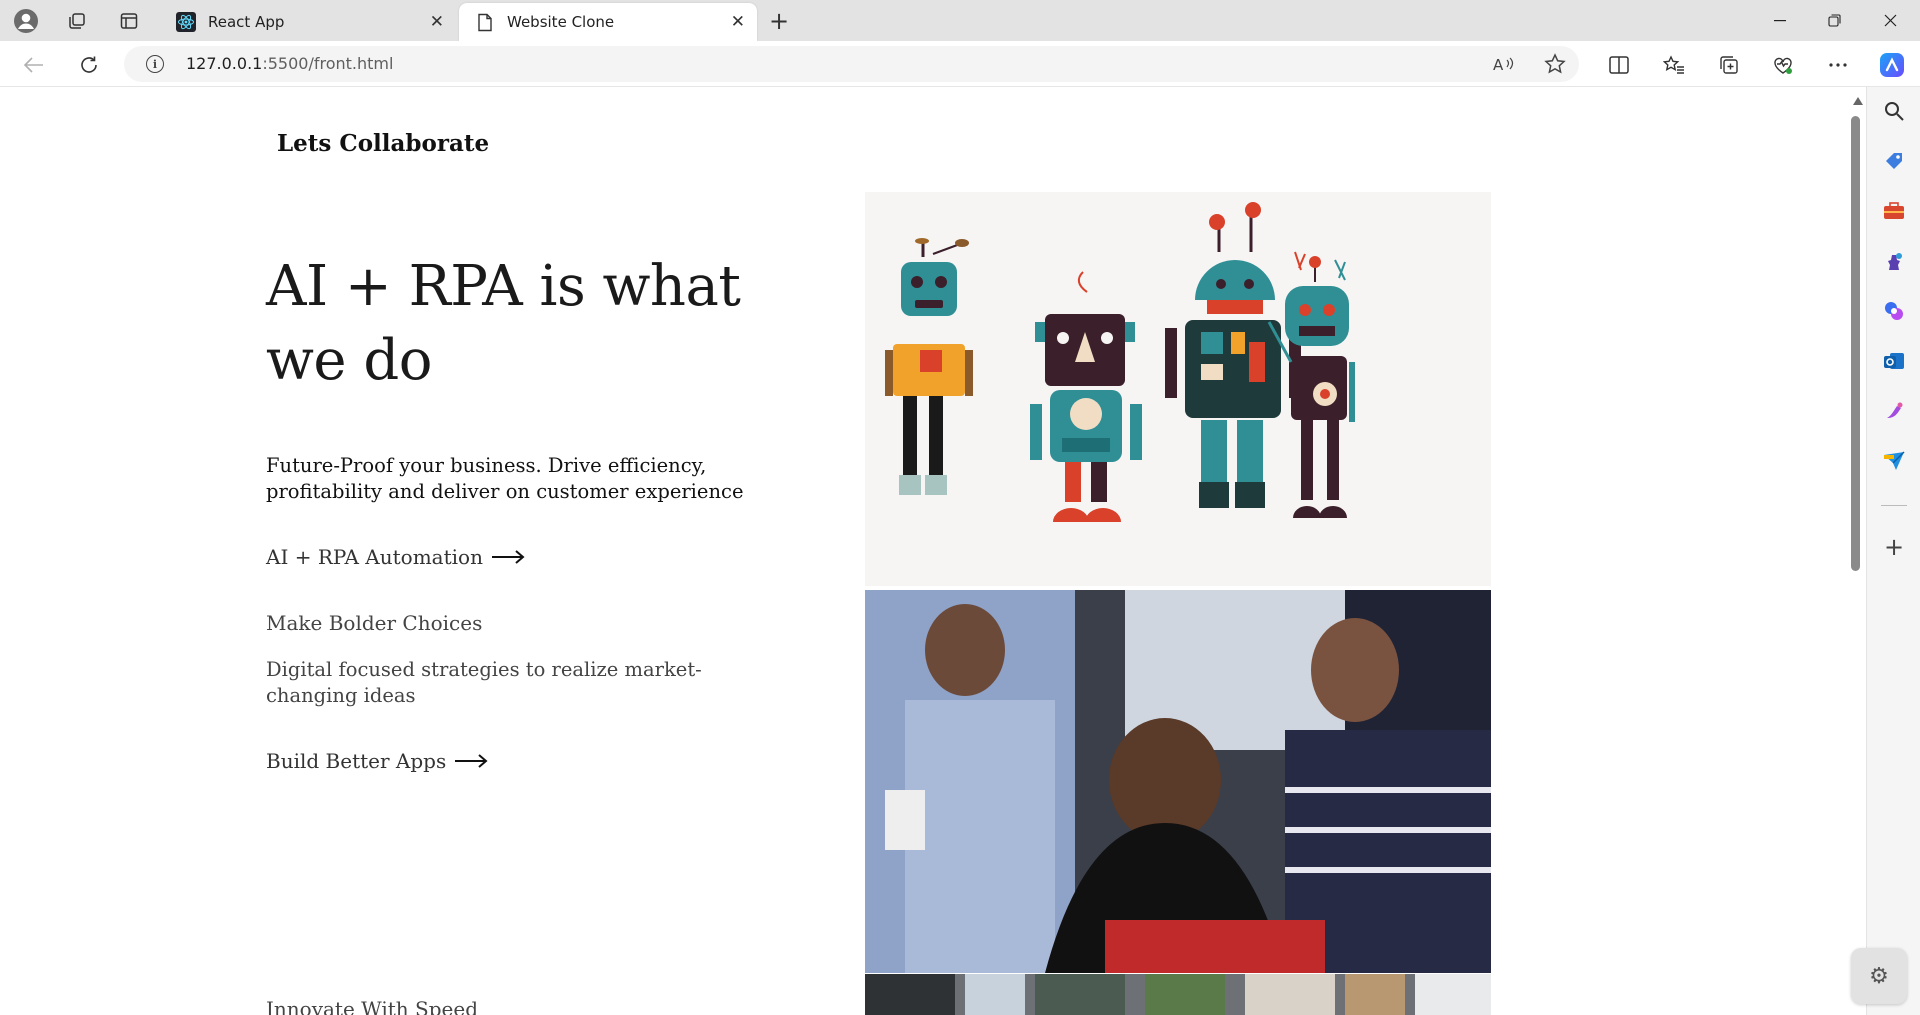 This screenshot has height=1015, width=1920. What do you see at coordinates (1834, 20) in the screenshot?
I see `restore-button` at bounding box center [1834, 20].